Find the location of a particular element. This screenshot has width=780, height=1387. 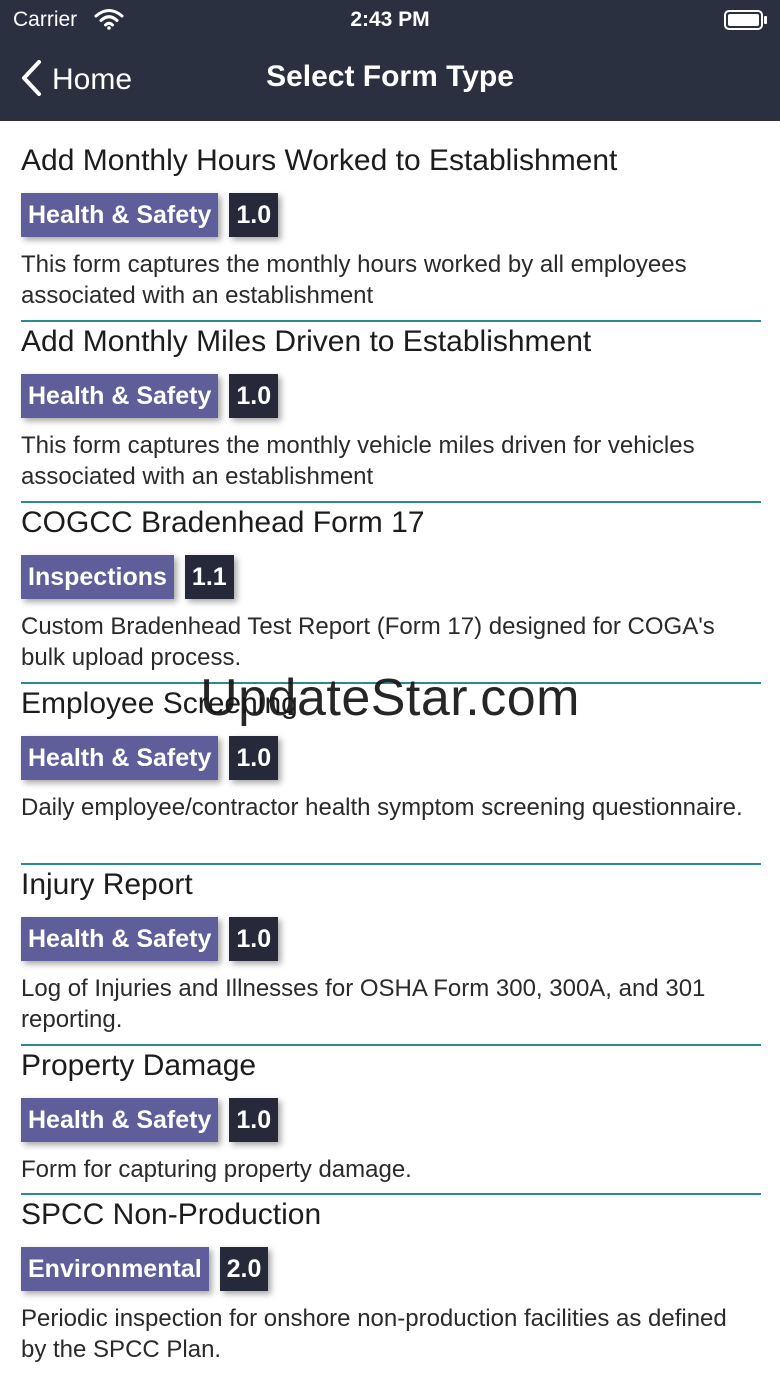

category-badge: Inspections is located at coordinates (97, 577).